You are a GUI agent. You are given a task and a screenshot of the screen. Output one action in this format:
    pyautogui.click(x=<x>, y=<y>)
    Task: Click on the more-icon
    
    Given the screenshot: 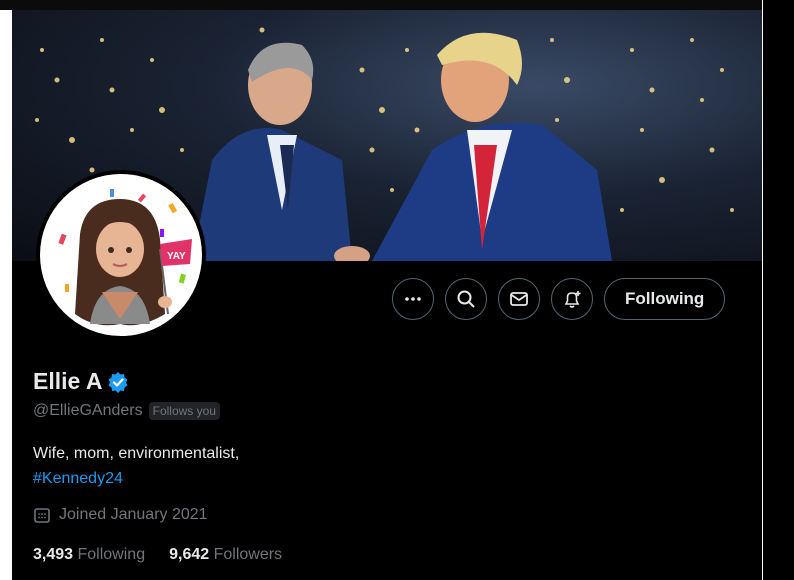 What is the action you would take?
    pyautogui.click(x=413, y=299)
    